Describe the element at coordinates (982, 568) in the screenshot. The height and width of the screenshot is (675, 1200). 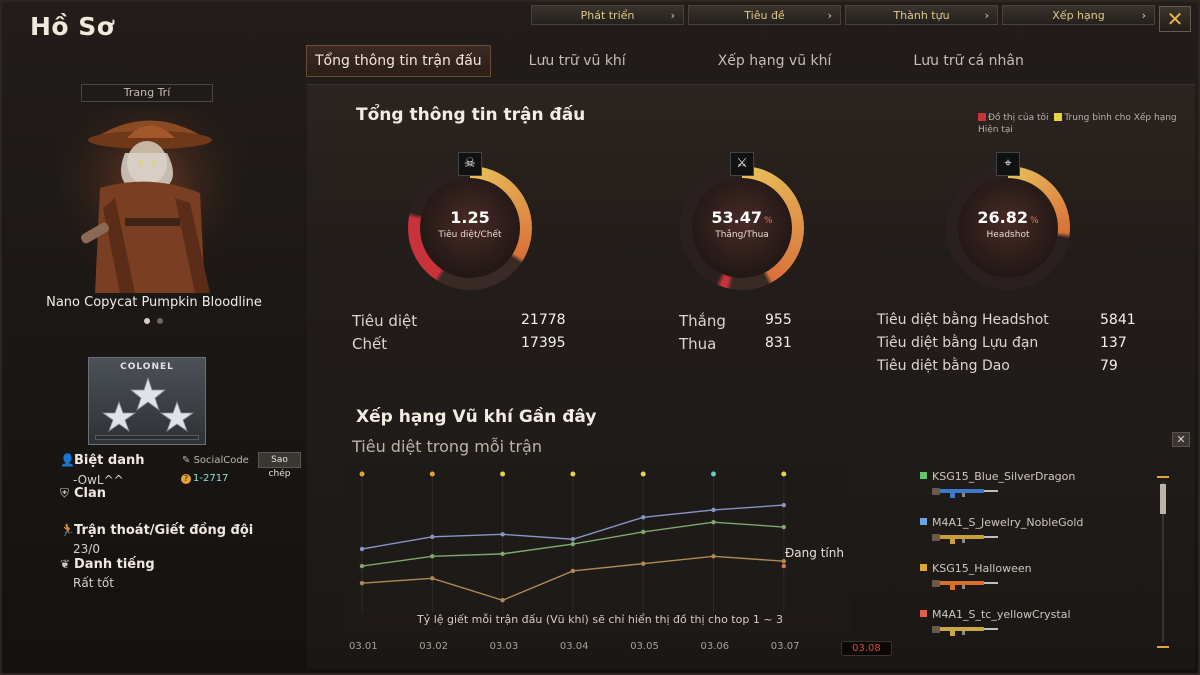
I see `weapon-name-text: KSG15_Halloween` at that location.